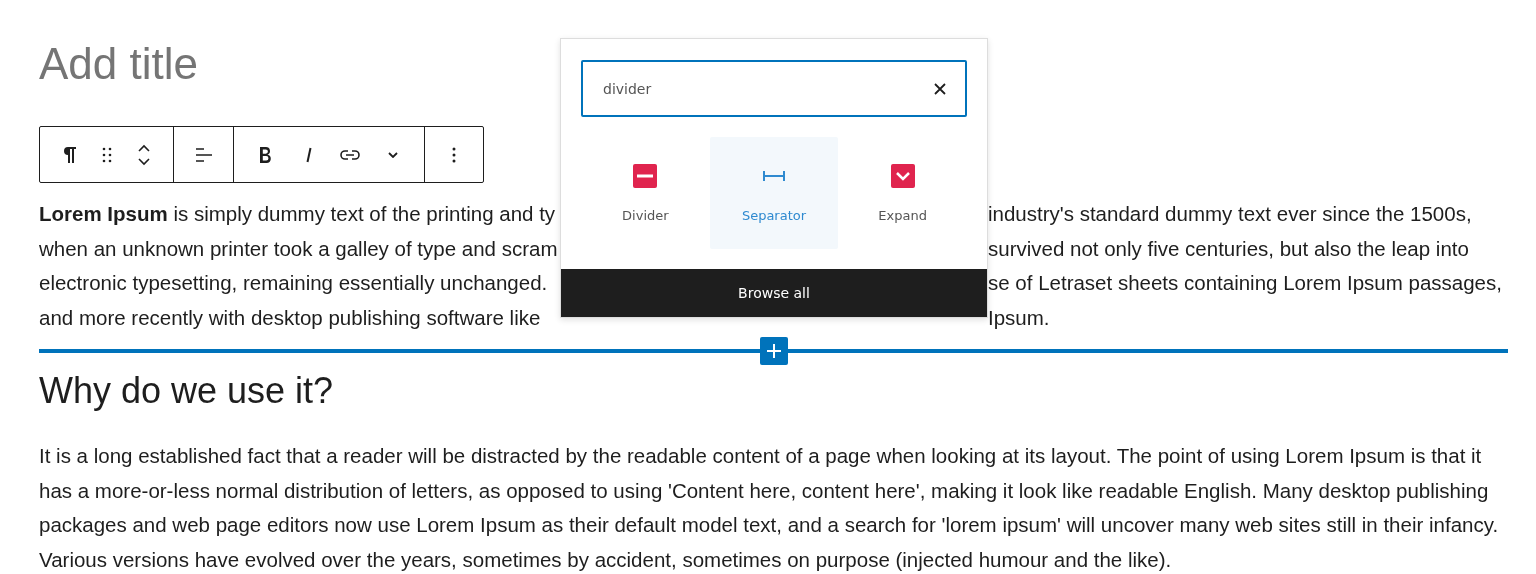 This screenshot has height=574, width=1536. I want to click on chevron-down-icon, so click(392, 154).